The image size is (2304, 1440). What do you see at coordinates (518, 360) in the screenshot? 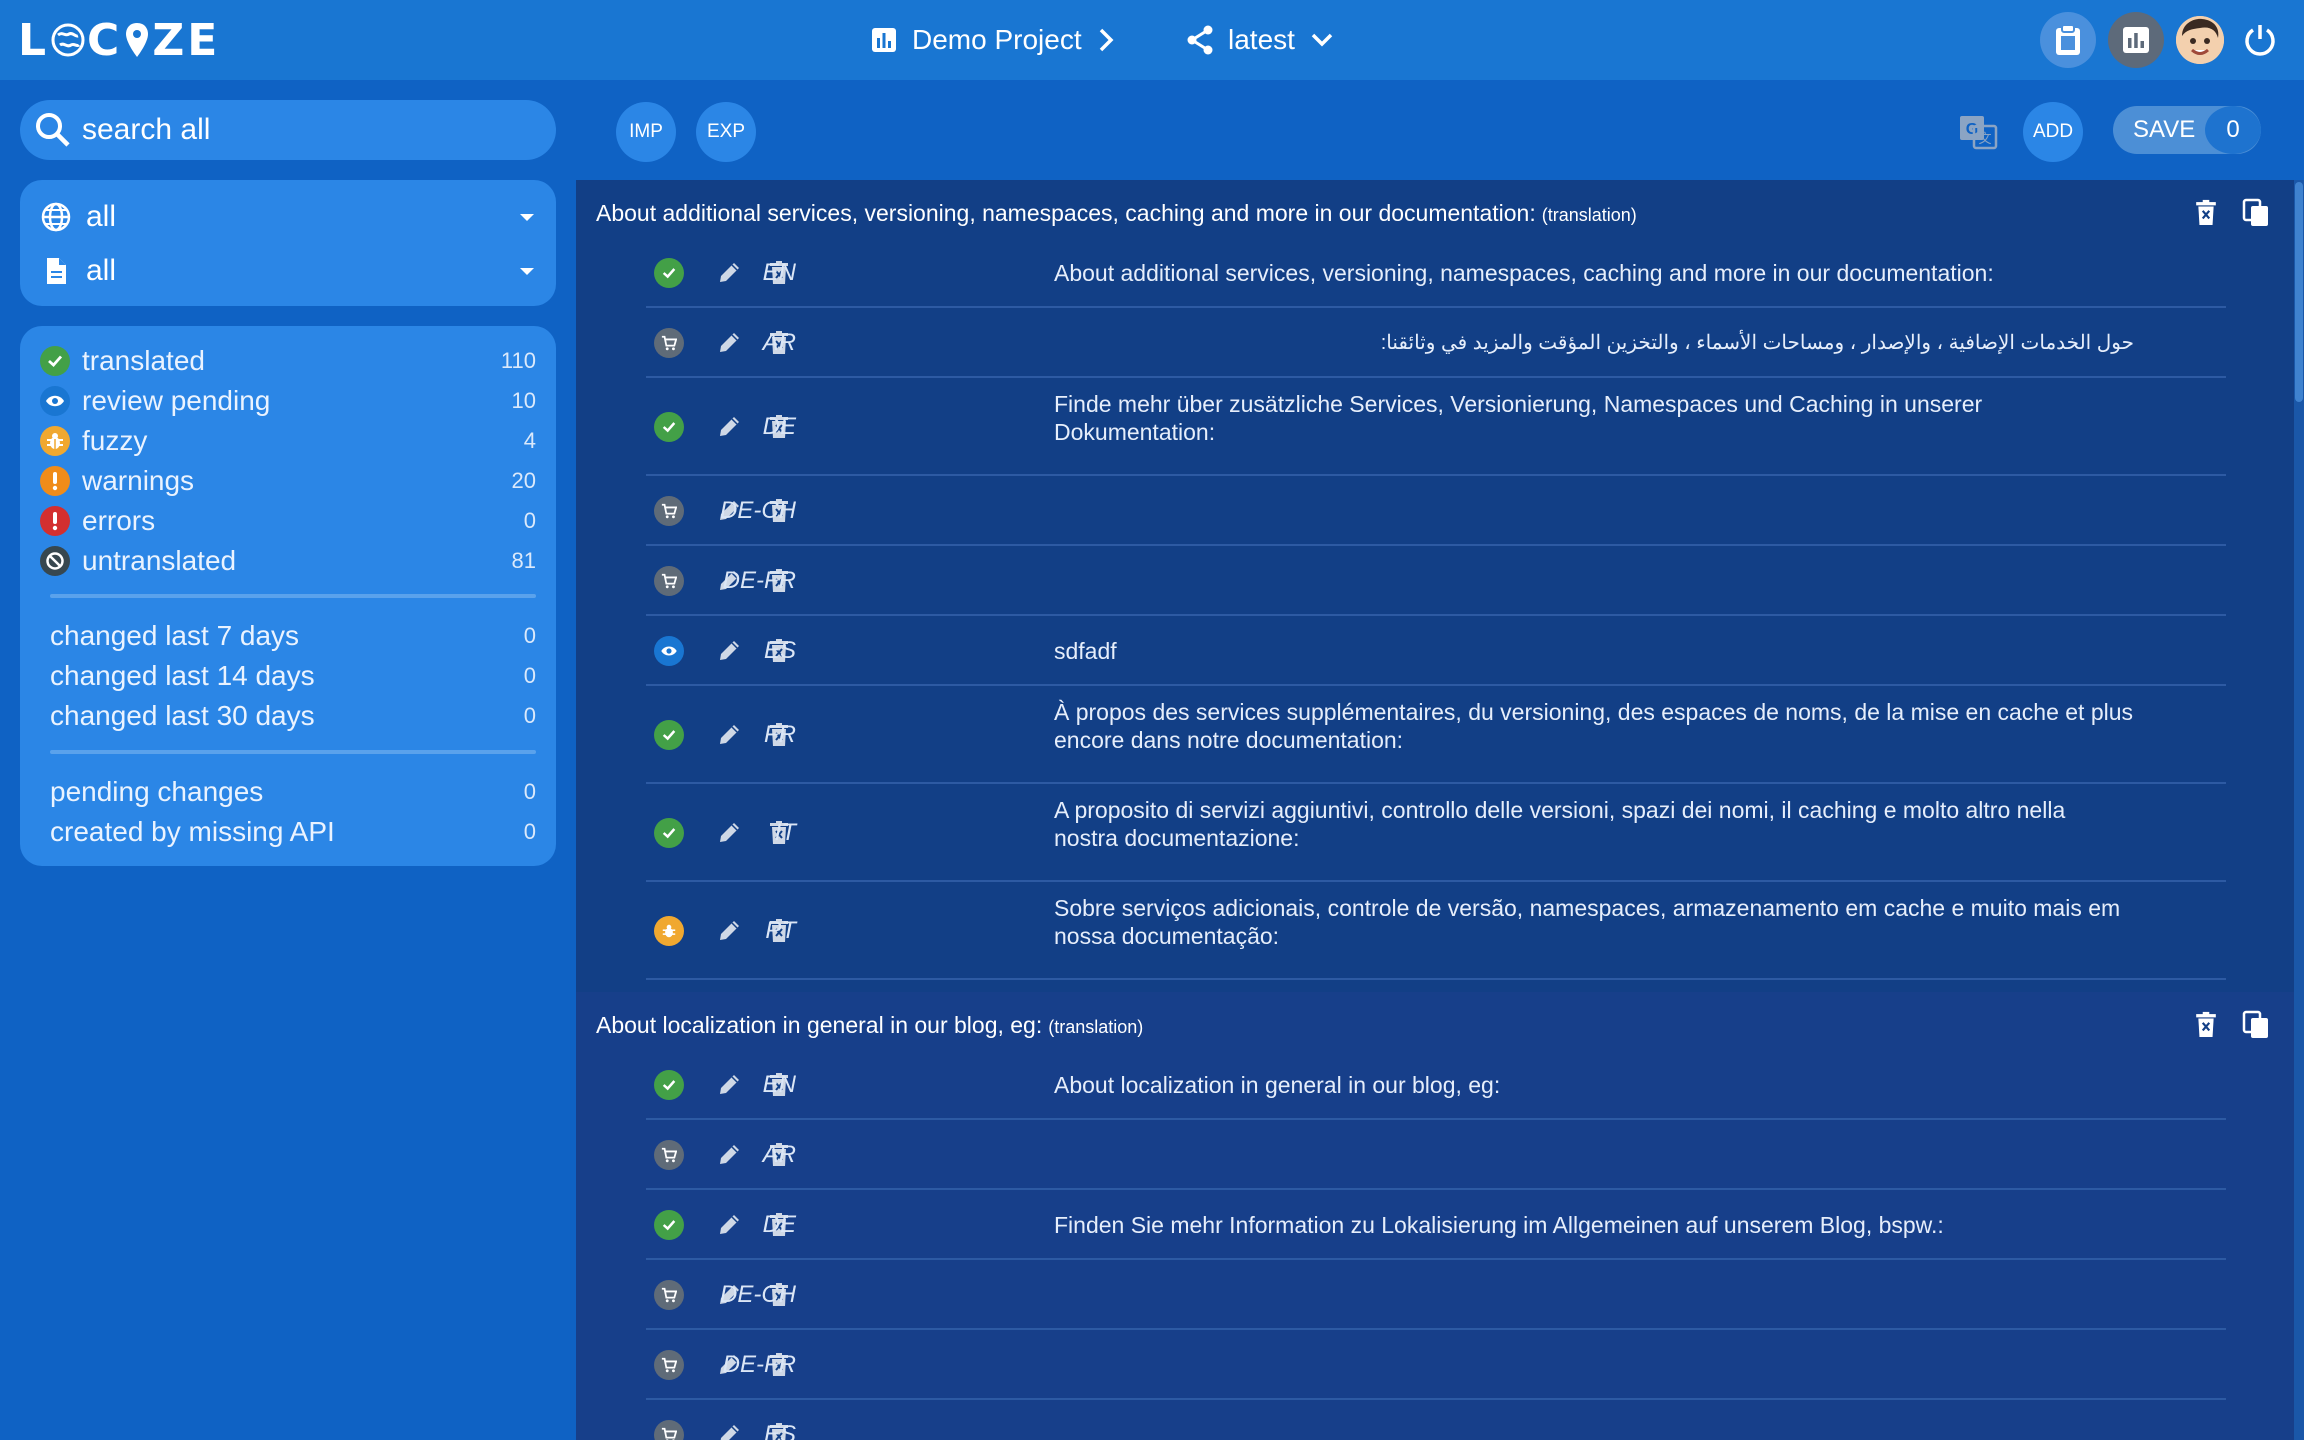
I see `stat-count: 110` at bounding box center [518, 360].